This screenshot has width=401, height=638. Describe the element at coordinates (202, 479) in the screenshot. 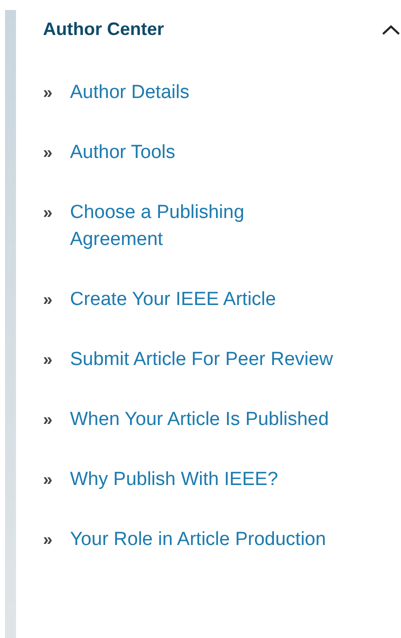

I see `menu-link: Why Publish With IEEE?` at that location.